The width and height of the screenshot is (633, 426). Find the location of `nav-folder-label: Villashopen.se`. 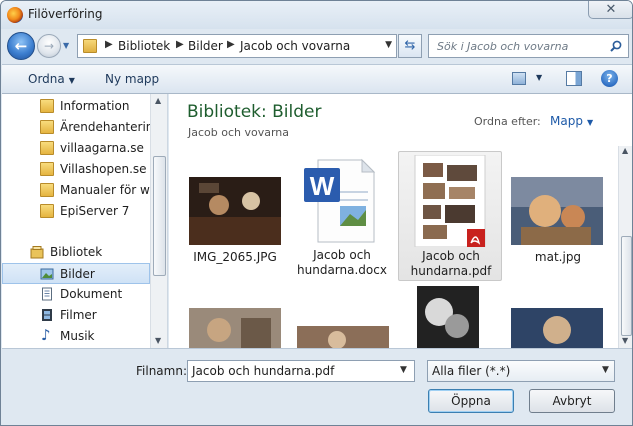

nav-folder-label: Villashopen.se is located at coordinates (103, 169).